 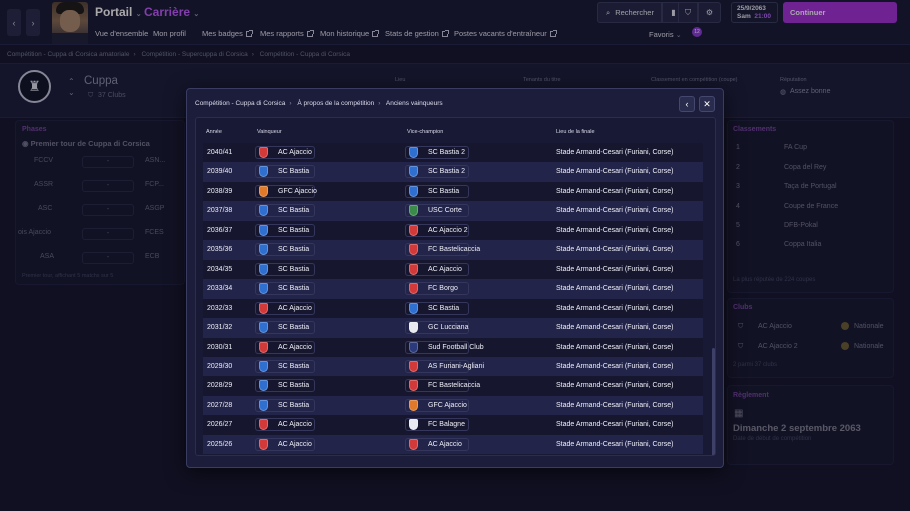 What do you see at coordinates (446, 424) in the screenshot?
I see `runner-up-club: FC Balagne` at bounding box center [446, 424].